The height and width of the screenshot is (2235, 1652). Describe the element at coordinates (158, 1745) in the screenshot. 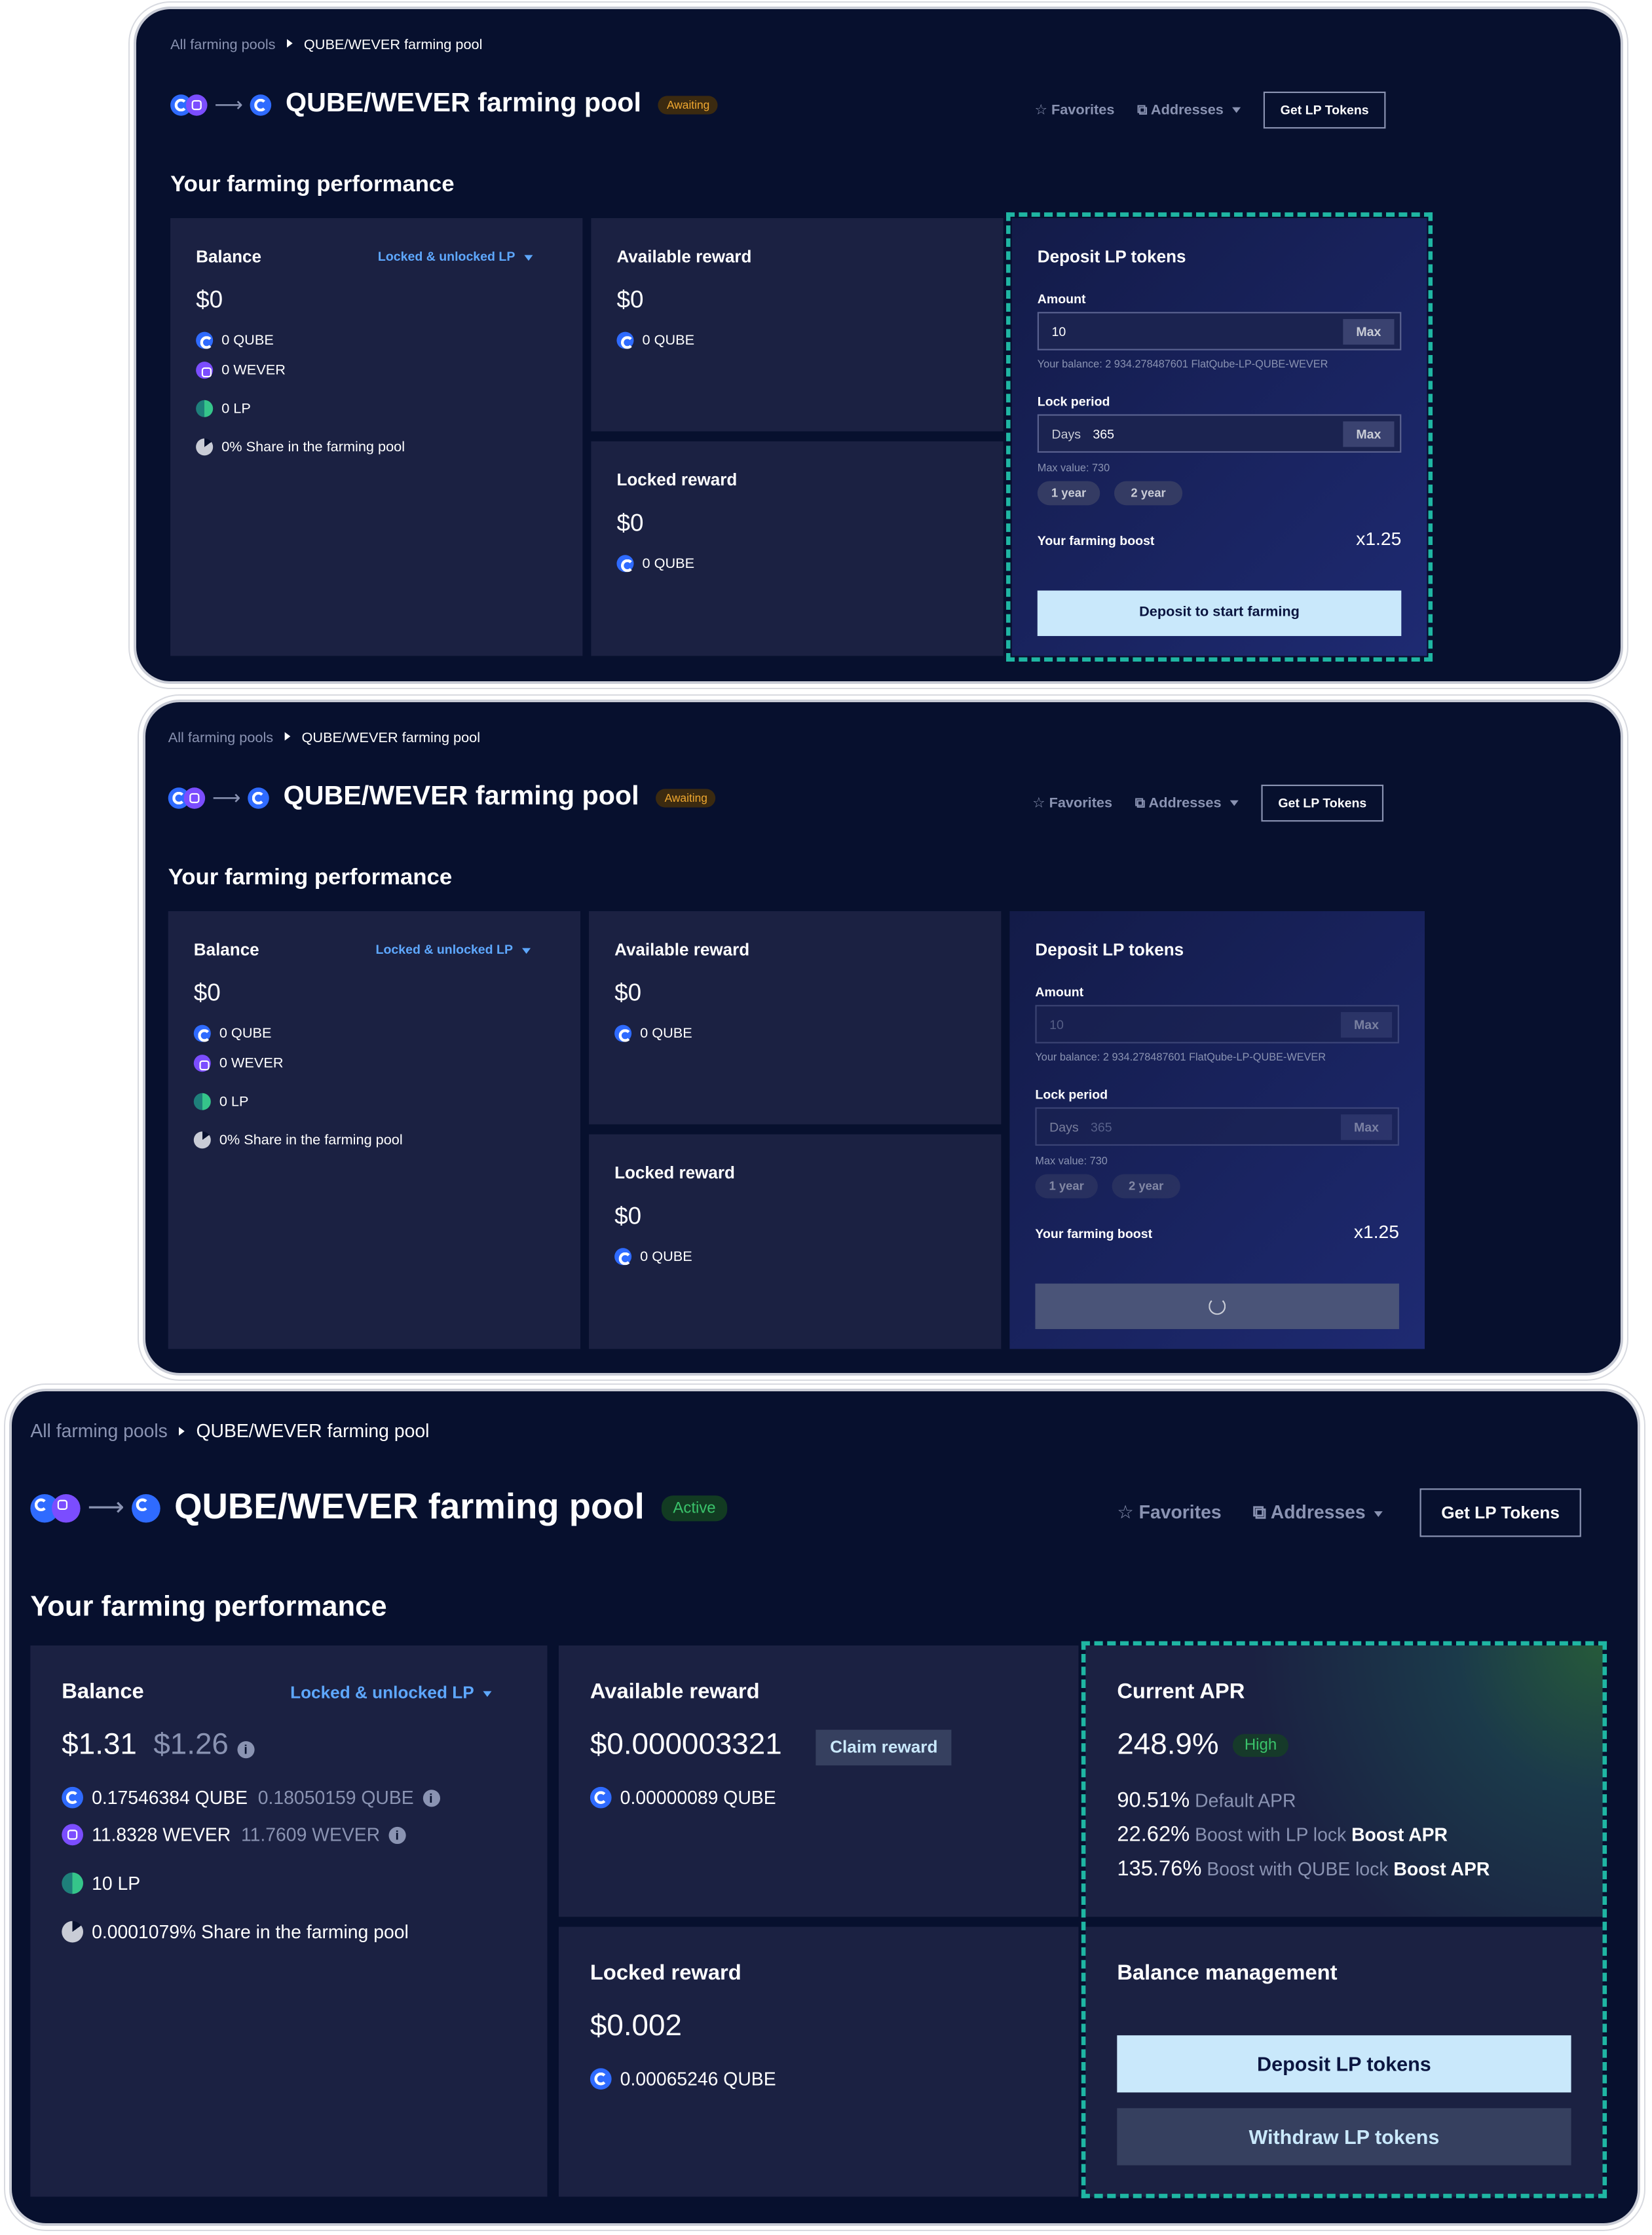

I see `balance-usd-row: $1.31 $1.26 i` at that location.